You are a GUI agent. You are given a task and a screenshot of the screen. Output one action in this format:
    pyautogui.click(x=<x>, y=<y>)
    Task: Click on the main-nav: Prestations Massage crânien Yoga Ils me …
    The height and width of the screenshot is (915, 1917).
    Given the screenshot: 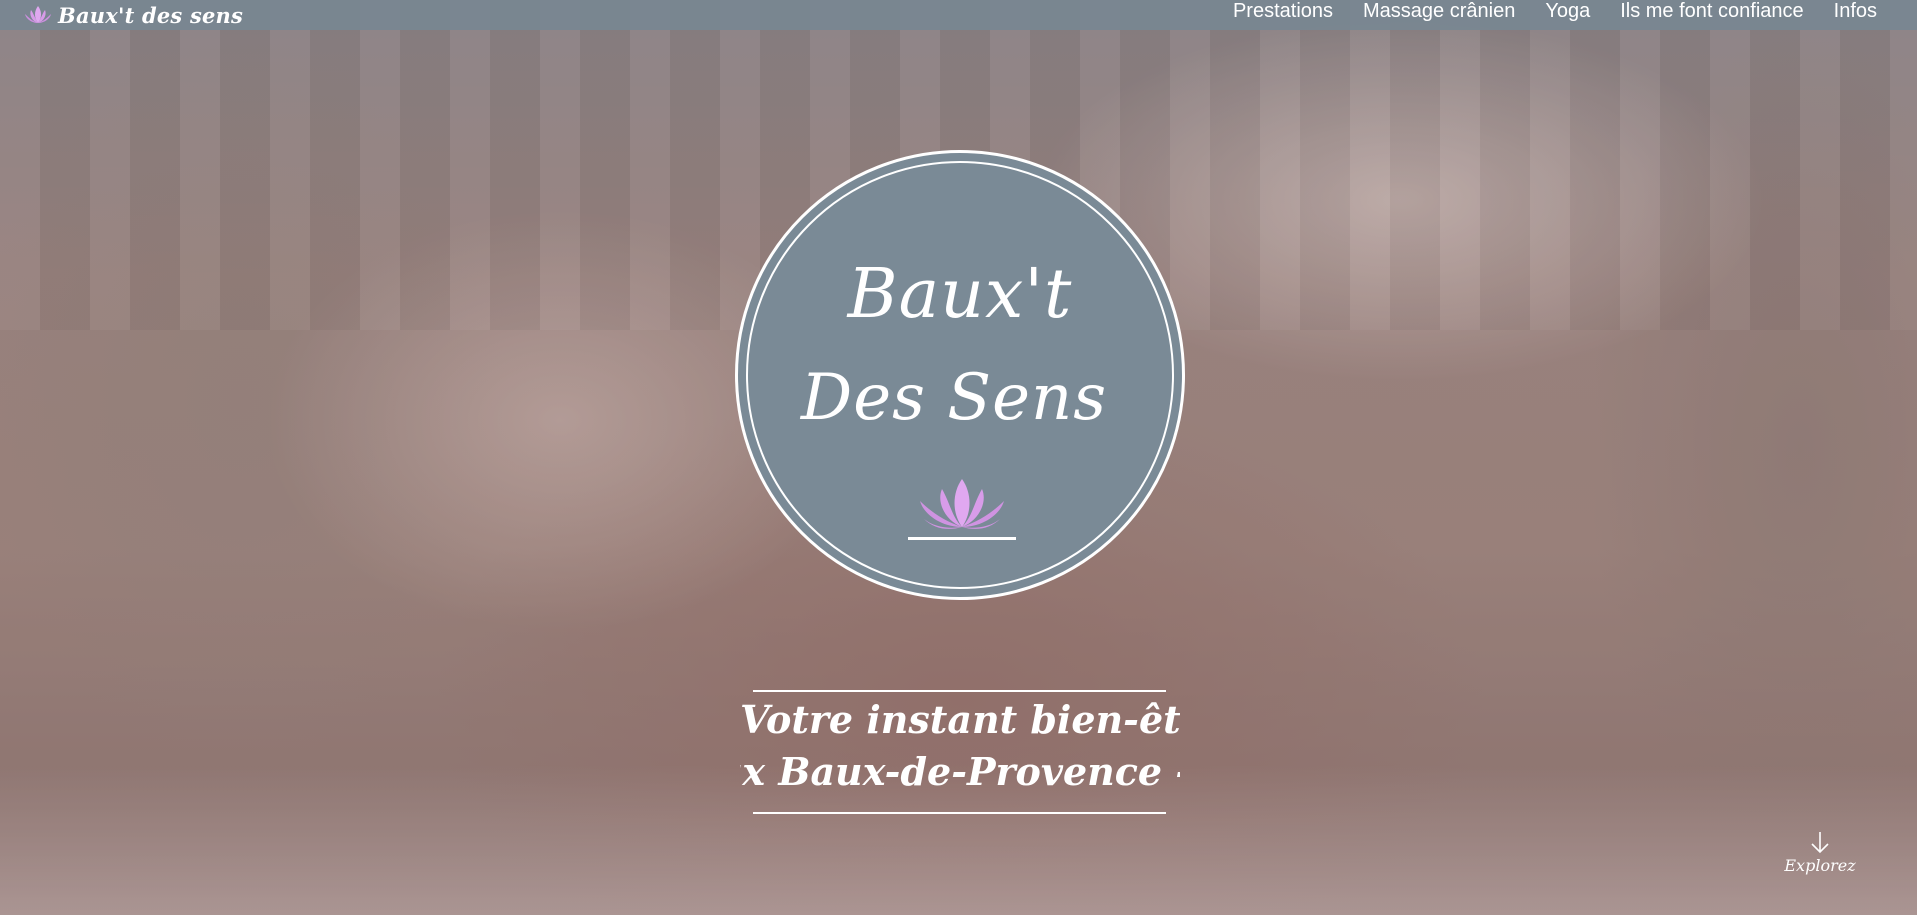 What is the action you would take?
    pyautogui.click(x=1540, y=15)
    